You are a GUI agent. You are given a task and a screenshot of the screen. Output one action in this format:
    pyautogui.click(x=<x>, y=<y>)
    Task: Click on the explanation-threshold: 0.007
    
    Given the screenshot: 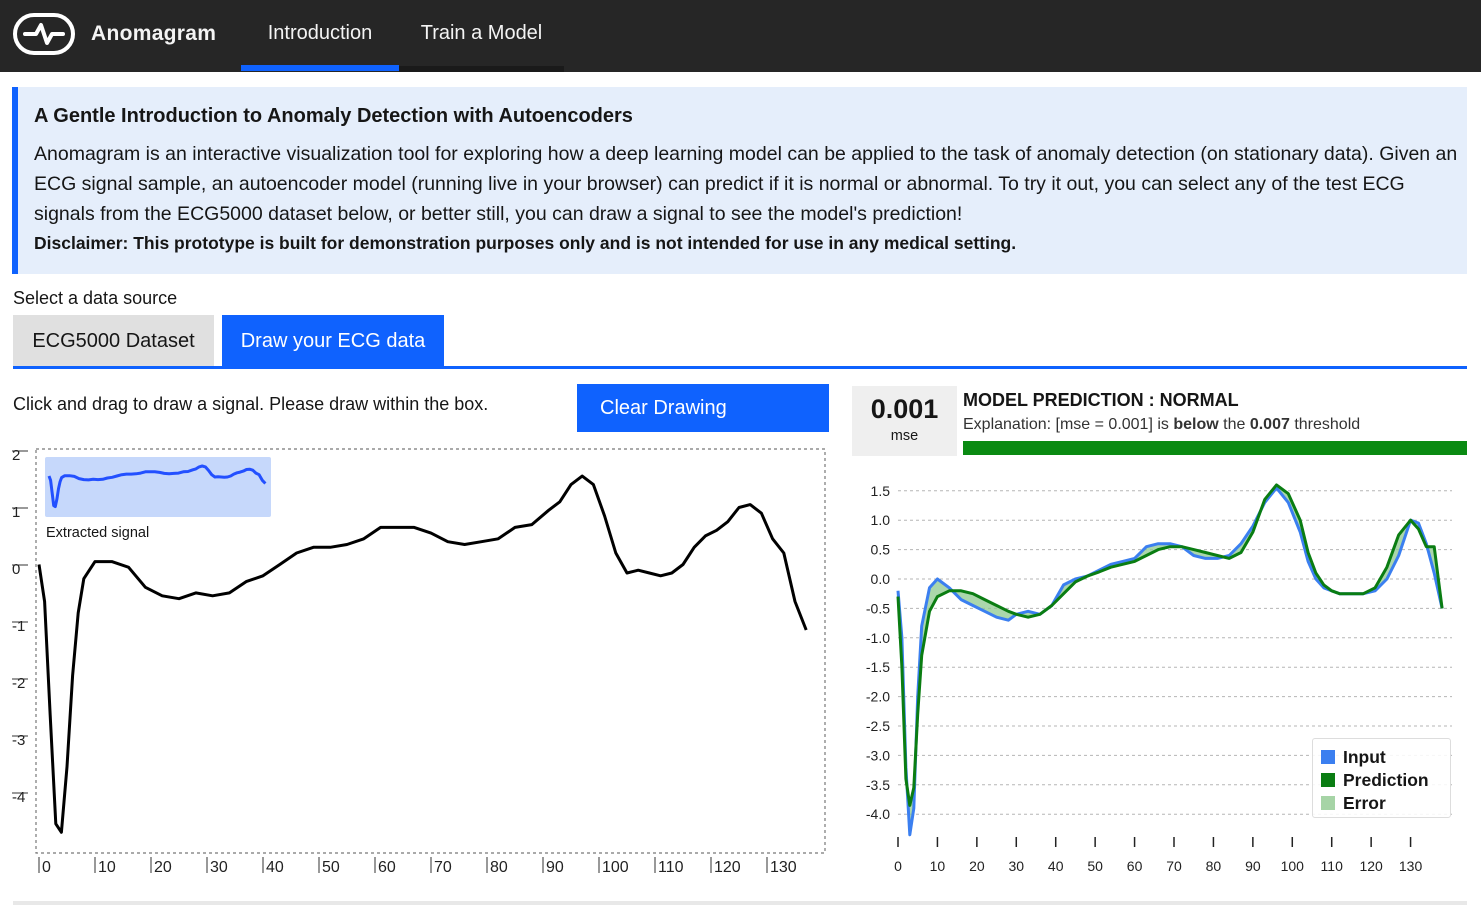 What is the action you would take?
    pyautogui.click(x=1269, y=424)
    